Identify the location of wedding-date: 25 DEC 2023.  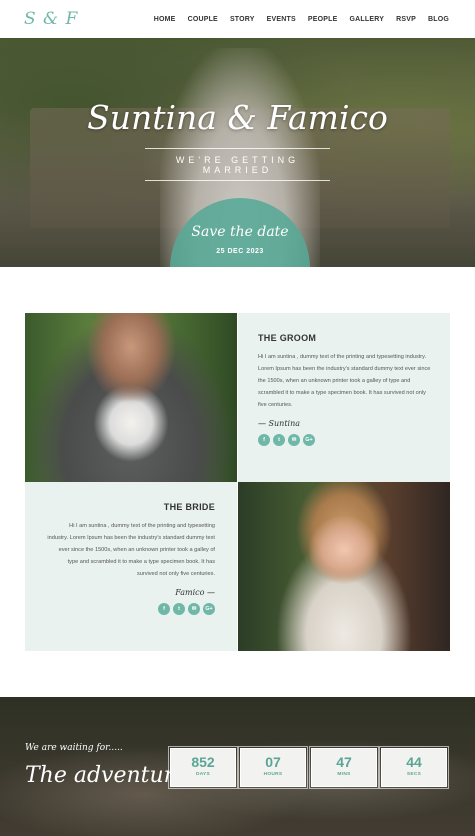
(240, 251).